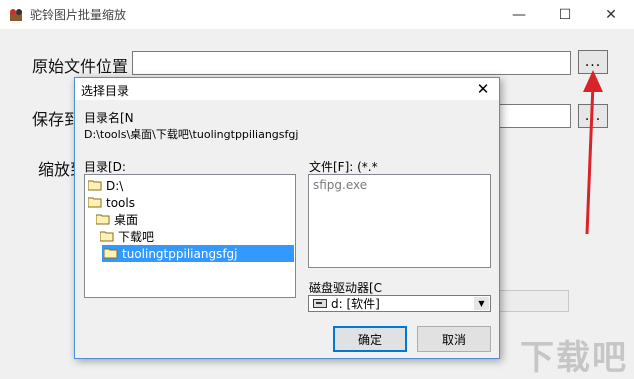 This screenshot has width=634, height=379. What do you see at coordinates (115, 185) in the screenshot?
I see `tree-item-label: D:\` at bounding box center [115, 185].